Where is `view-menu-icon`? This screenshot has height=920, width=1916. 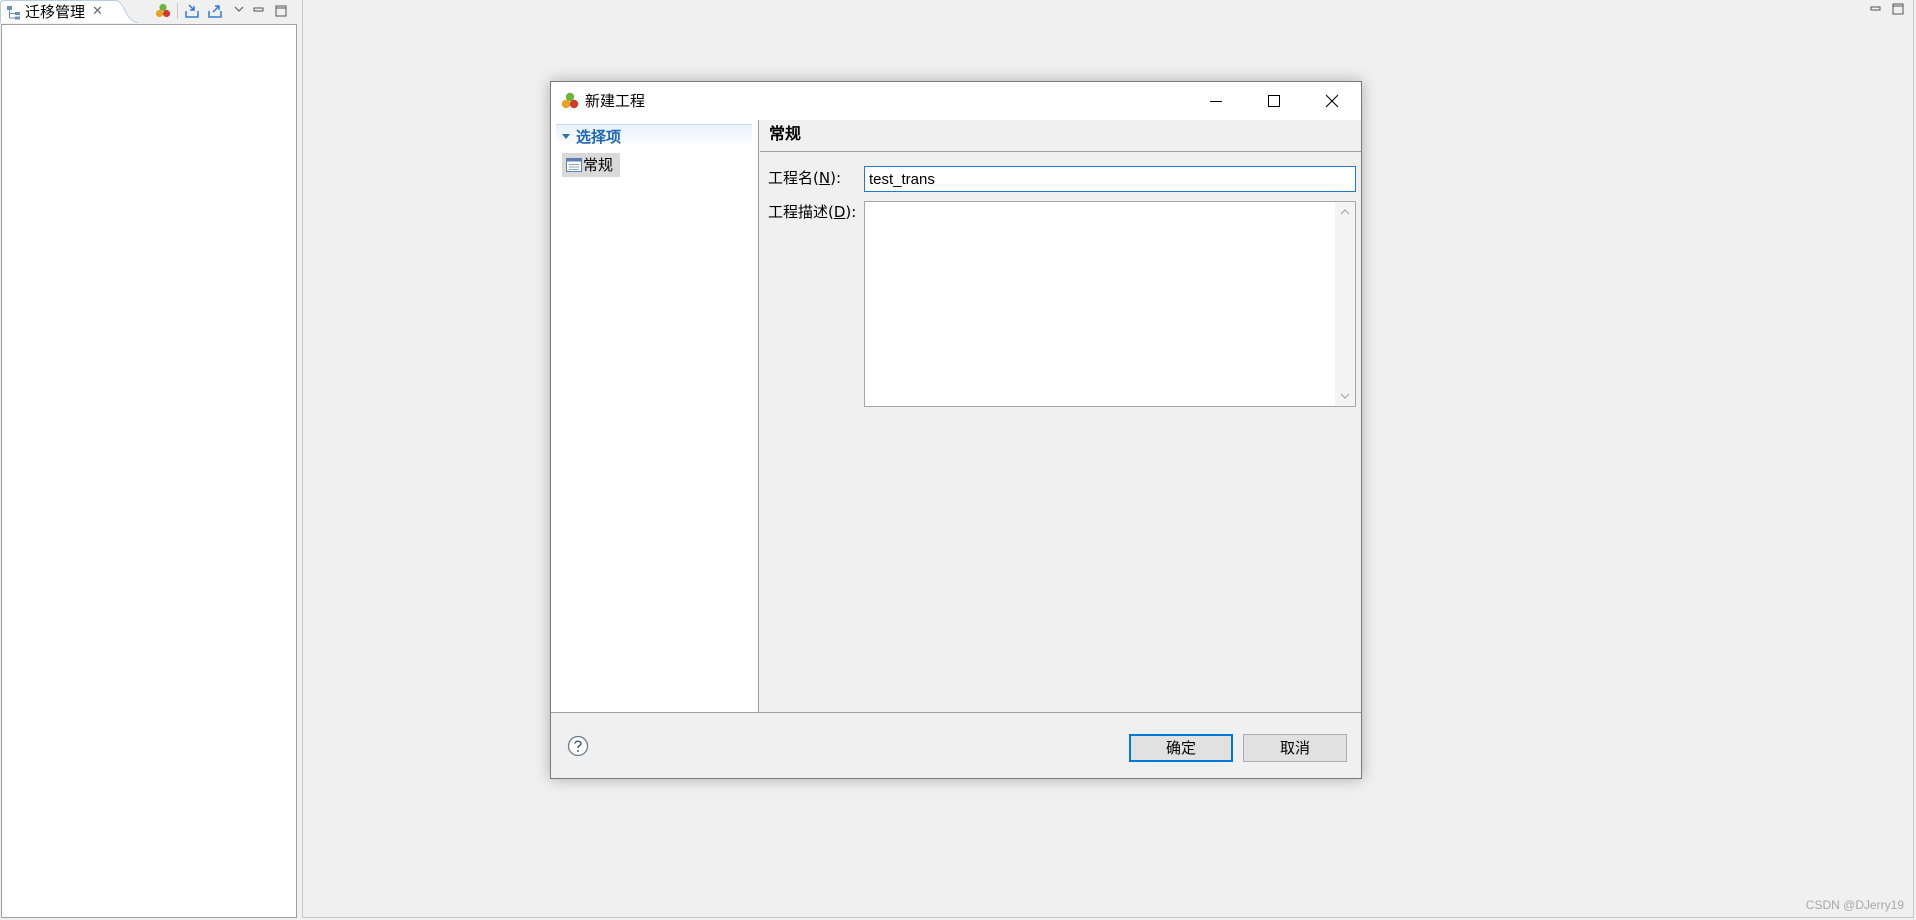
view-menu-icon is located at coordinates (239, 11).